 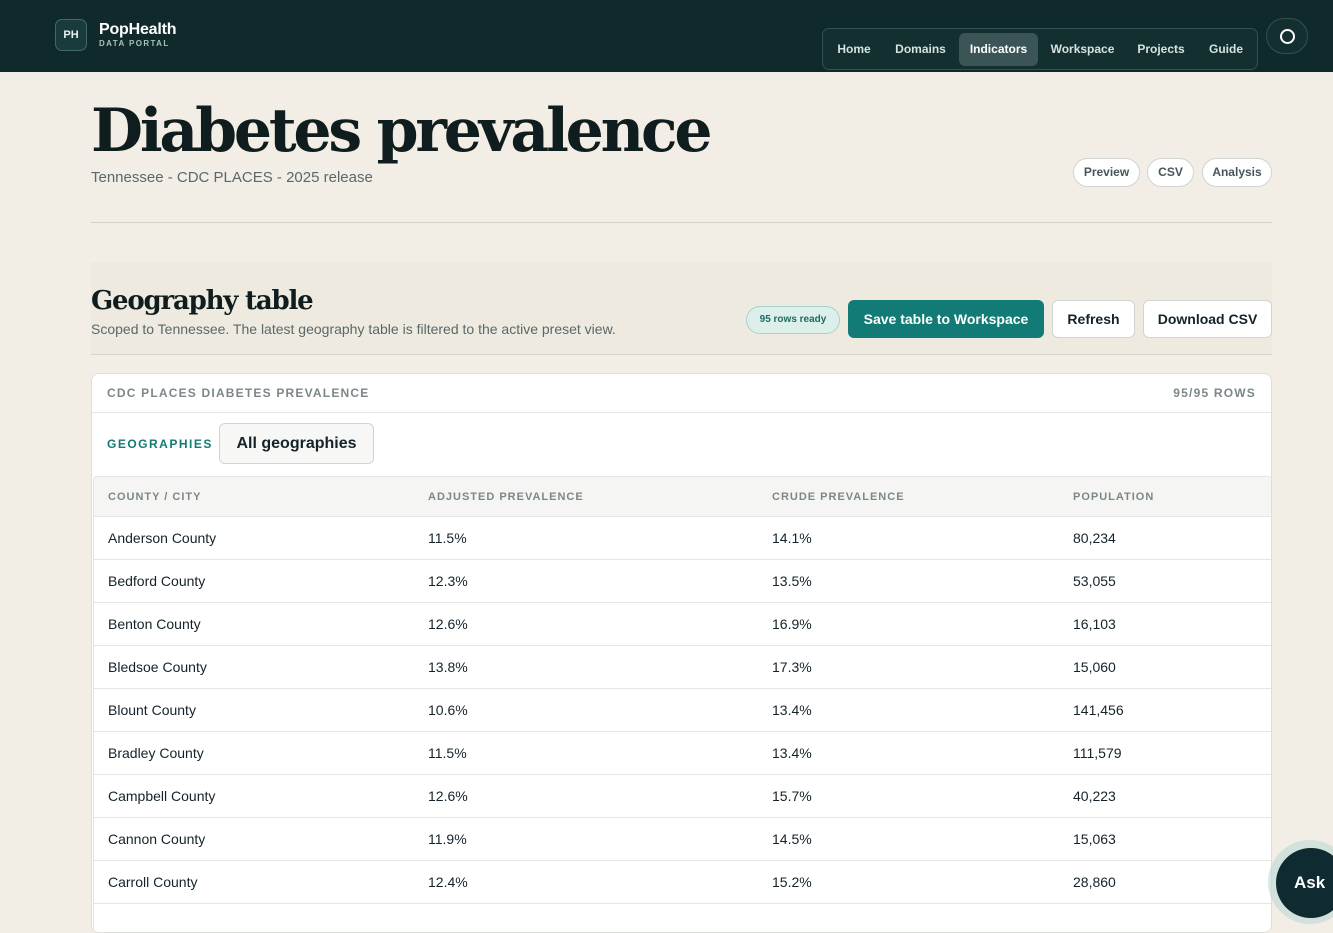 I want to click on refresh-button: Refresh, so click(x=1093, y=319).